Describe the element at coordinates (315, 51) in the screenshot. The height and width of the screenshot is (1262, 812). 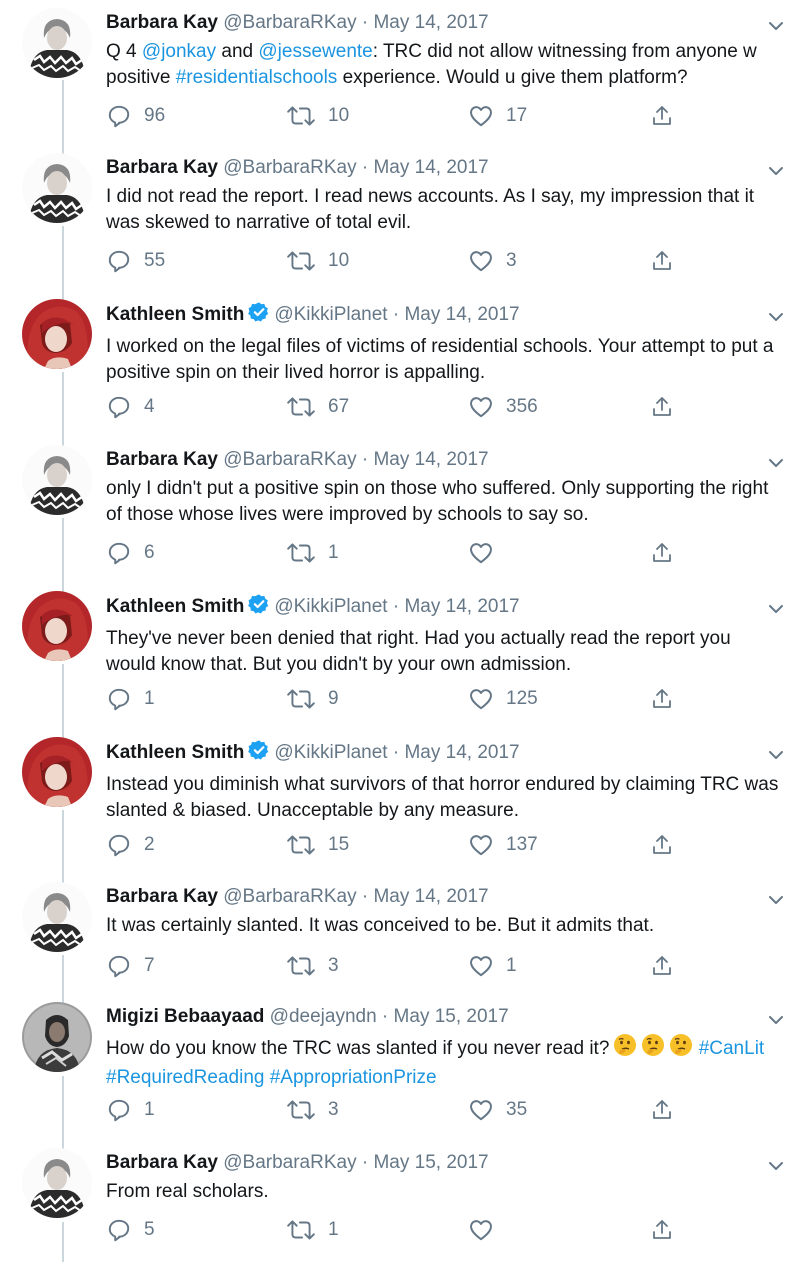
I see `tweet-link: @jessewente` at that location.